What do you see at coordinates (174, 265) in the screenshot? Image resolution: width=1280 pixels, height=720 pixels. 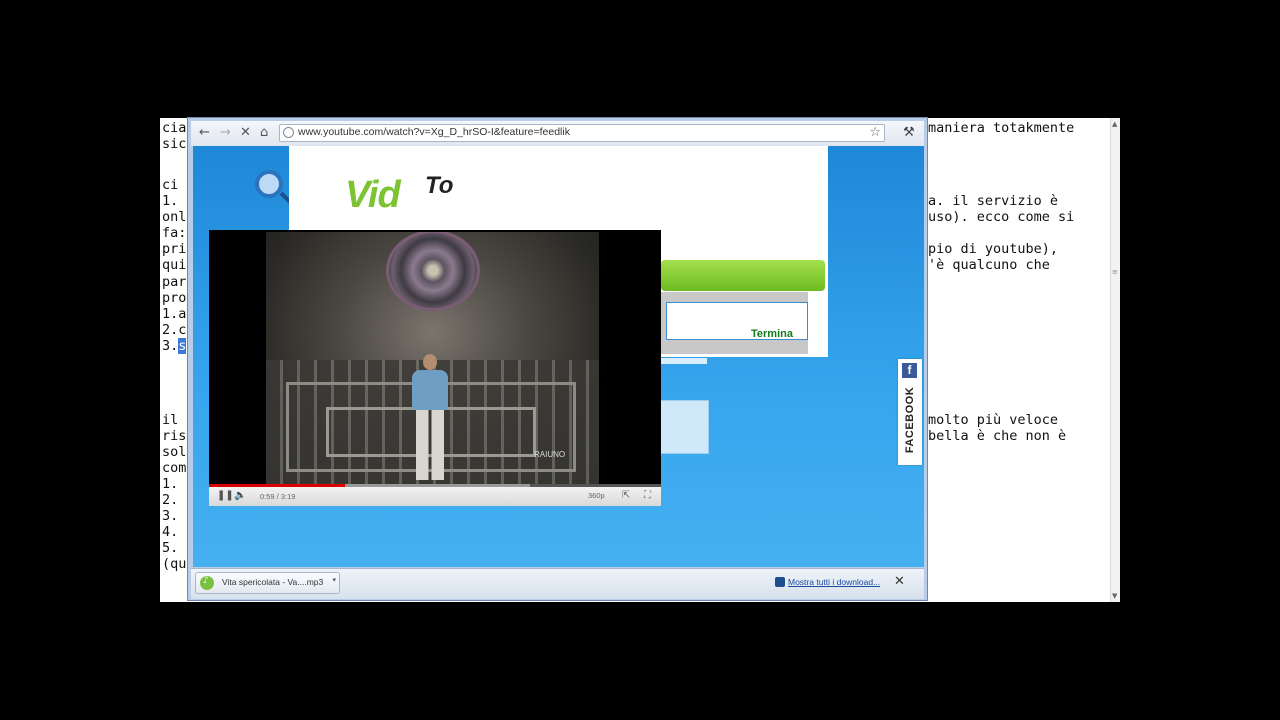 I see `editor-line-left: qui` at bounding box center [174, 265].